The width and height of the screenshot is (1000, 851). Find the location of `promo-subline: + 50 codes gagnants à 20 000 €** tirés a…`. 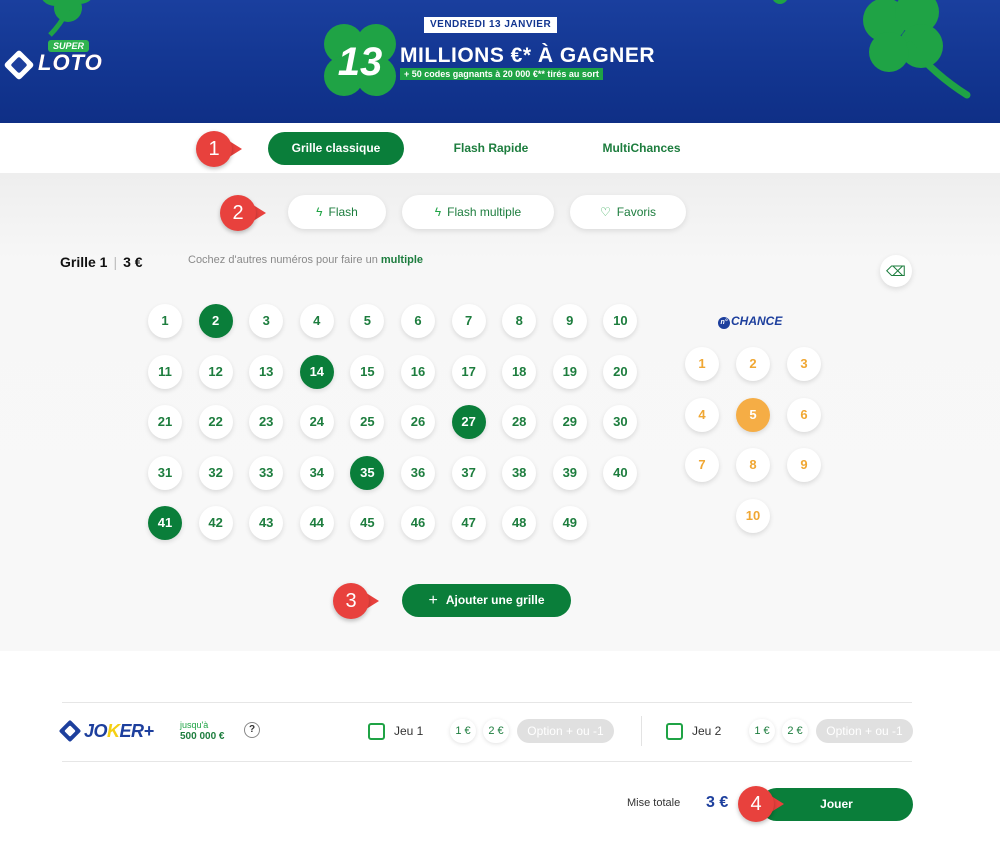

promo-subline: + 50 codes gagnants à 20 000 €** tirés a… is located at coordinates (501, 74).